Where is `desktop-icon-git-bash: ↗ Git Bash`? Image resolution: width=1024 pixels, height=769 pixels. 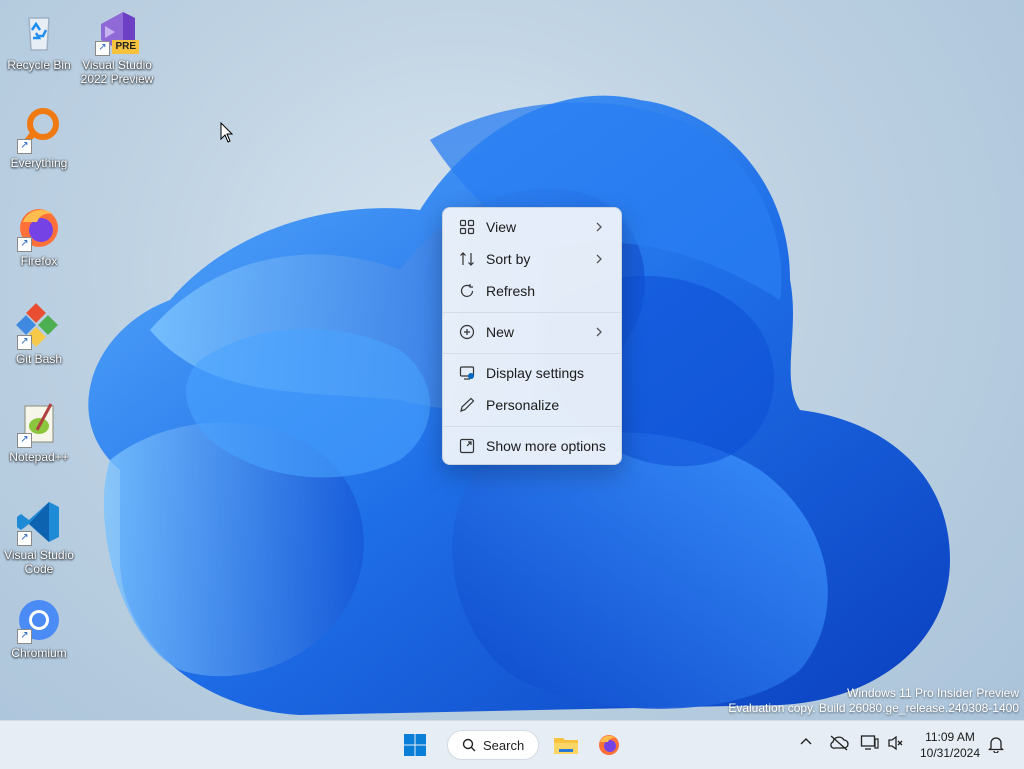
desktop-icon-git-bash: ↗ Git Bash is located at coordinates (39, 334).